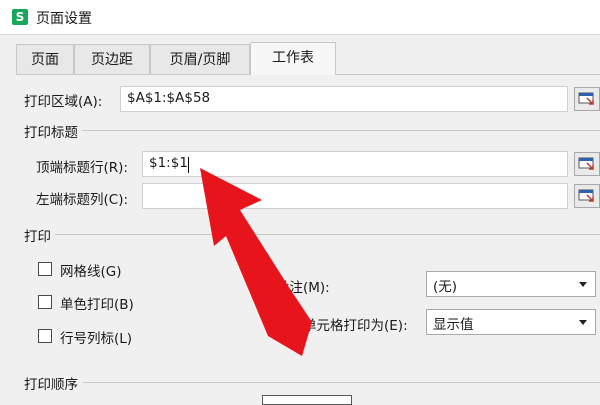 This screenshot has width=600, height=405. I want to click on top-rows-input: $1:$1, so click(355, 164).